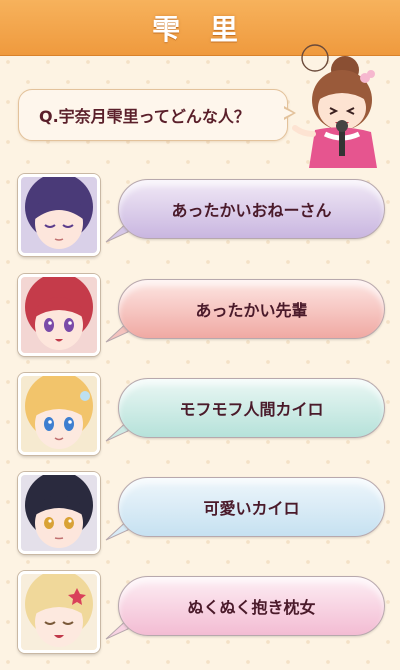 The height and width of the screenshot is (670, 400). I want to click on answer-bubble: 可愛いカイロ, so click(251, 507).